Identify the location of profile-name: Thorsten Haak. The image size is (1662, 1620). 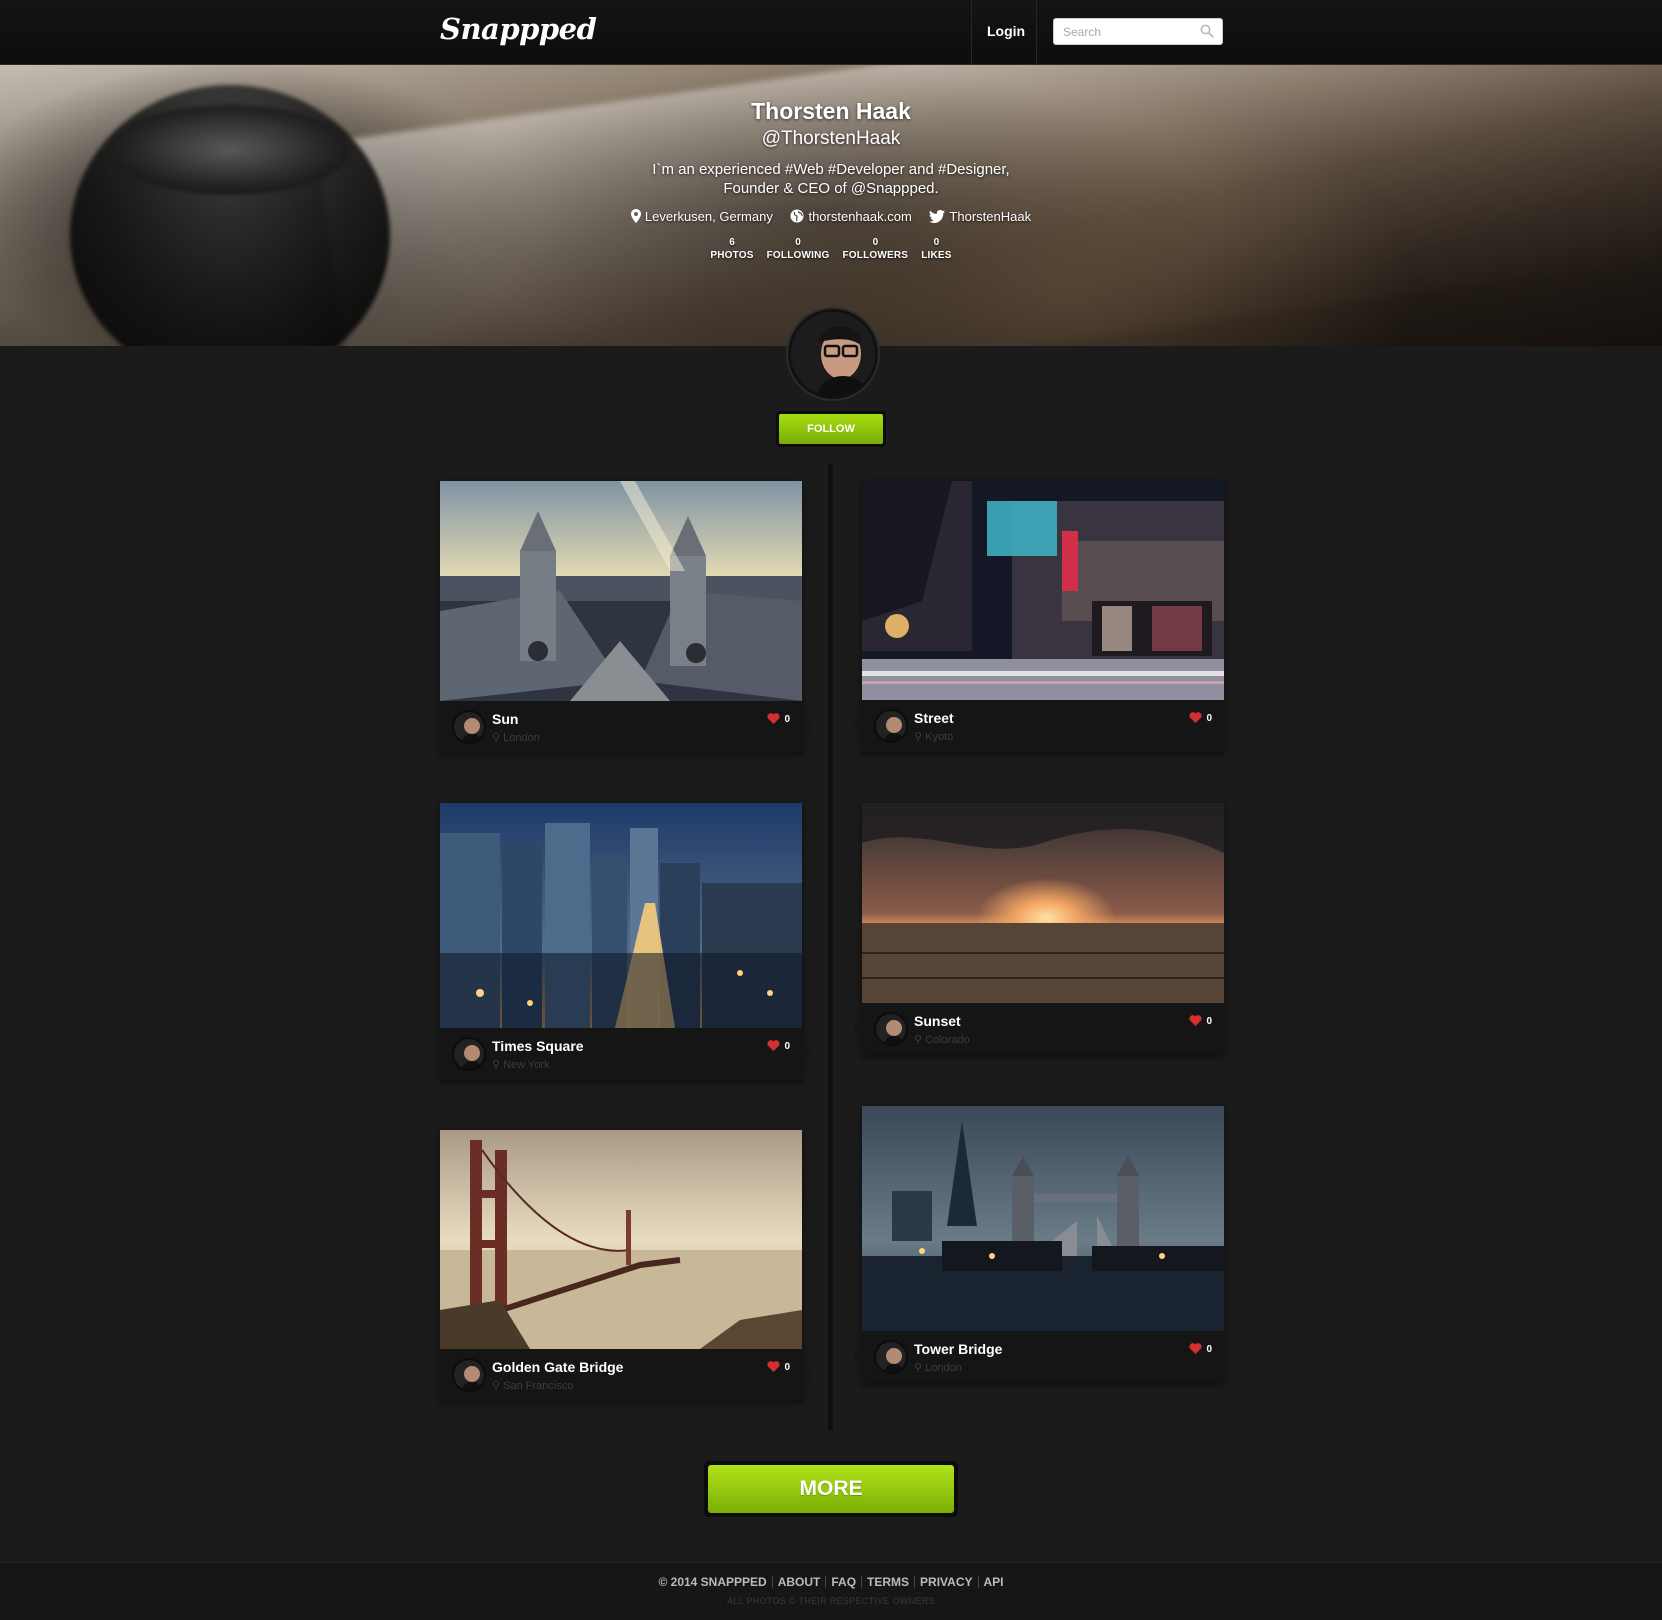
(831, 111).